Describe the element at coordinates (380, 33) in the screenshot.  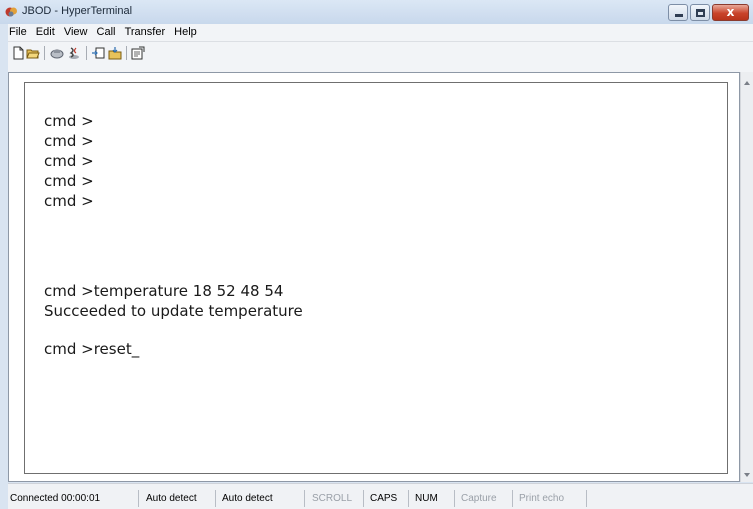
I see `menu-bar: File Edit View Call Transfer Help` at that location.